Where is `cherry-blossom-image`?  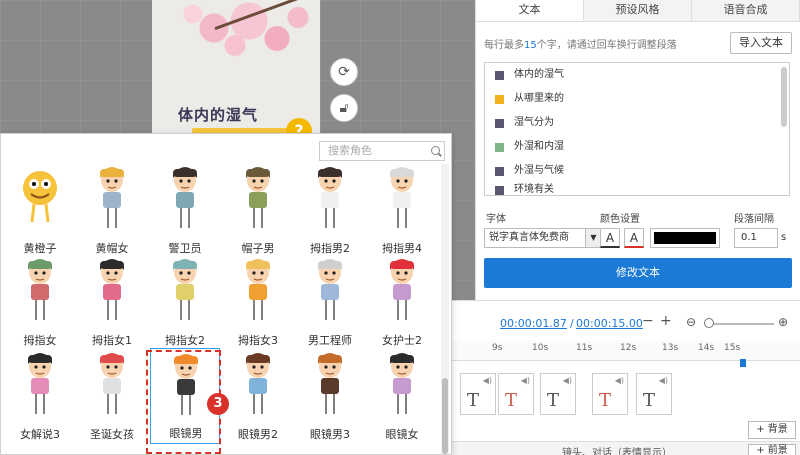
cherry-blossom-image is located at coordinates (242, 35).